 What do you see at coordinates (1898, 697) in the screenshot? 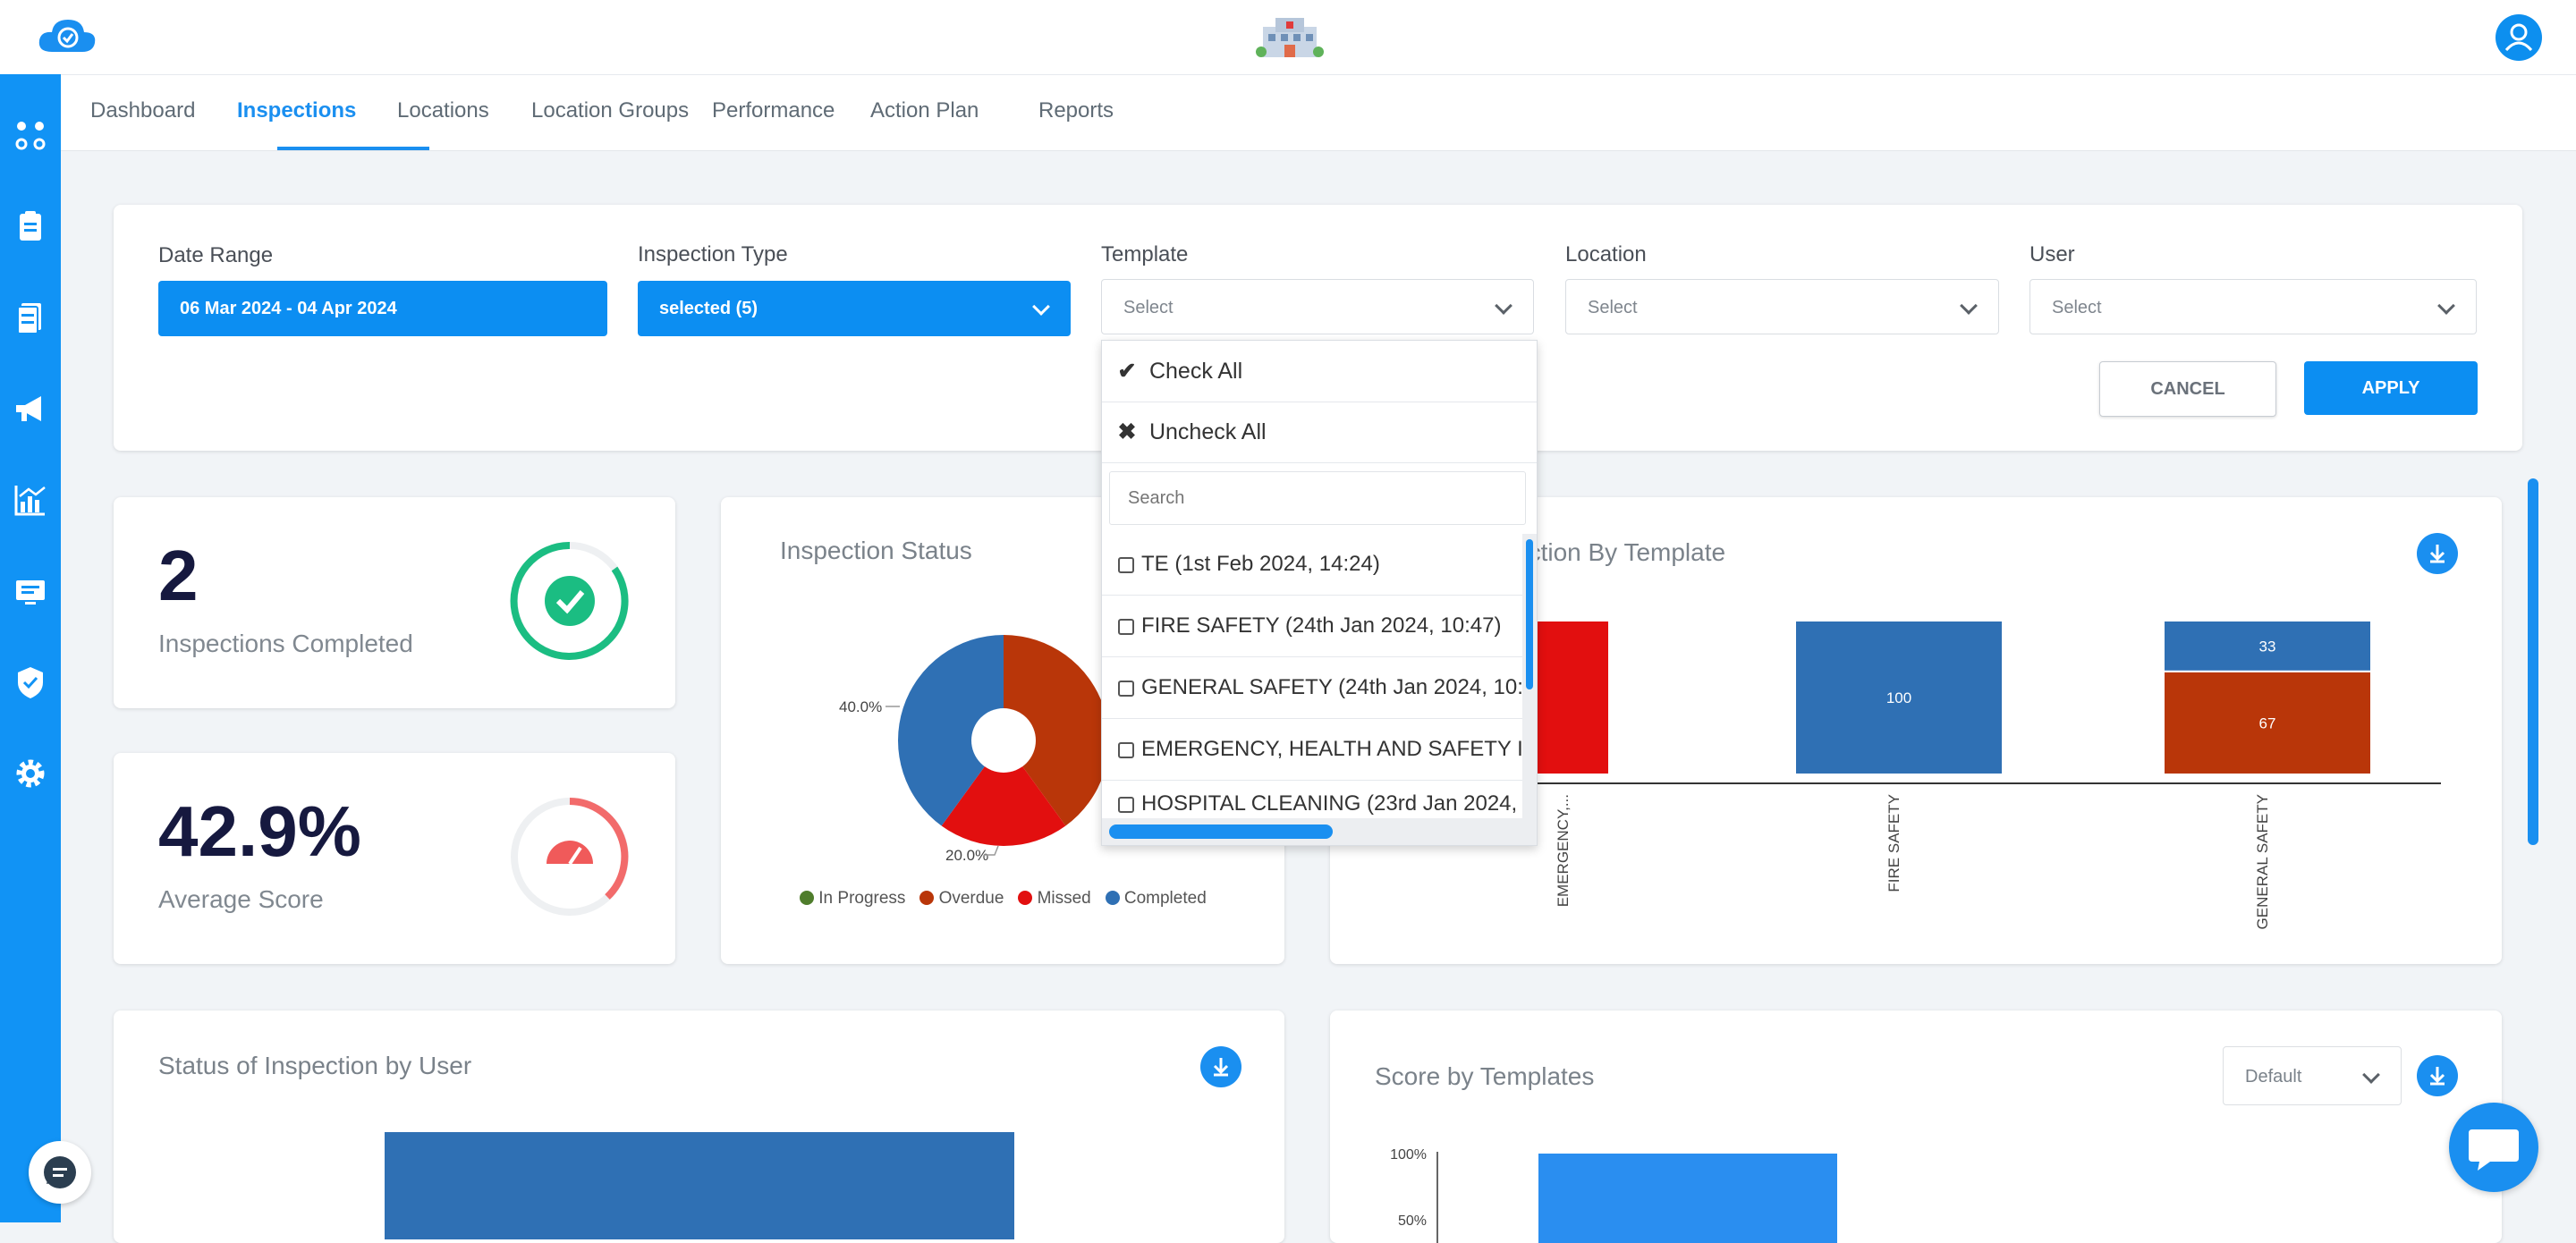
I see `bar-value-label: 100` at bounding box center [1898, 697].